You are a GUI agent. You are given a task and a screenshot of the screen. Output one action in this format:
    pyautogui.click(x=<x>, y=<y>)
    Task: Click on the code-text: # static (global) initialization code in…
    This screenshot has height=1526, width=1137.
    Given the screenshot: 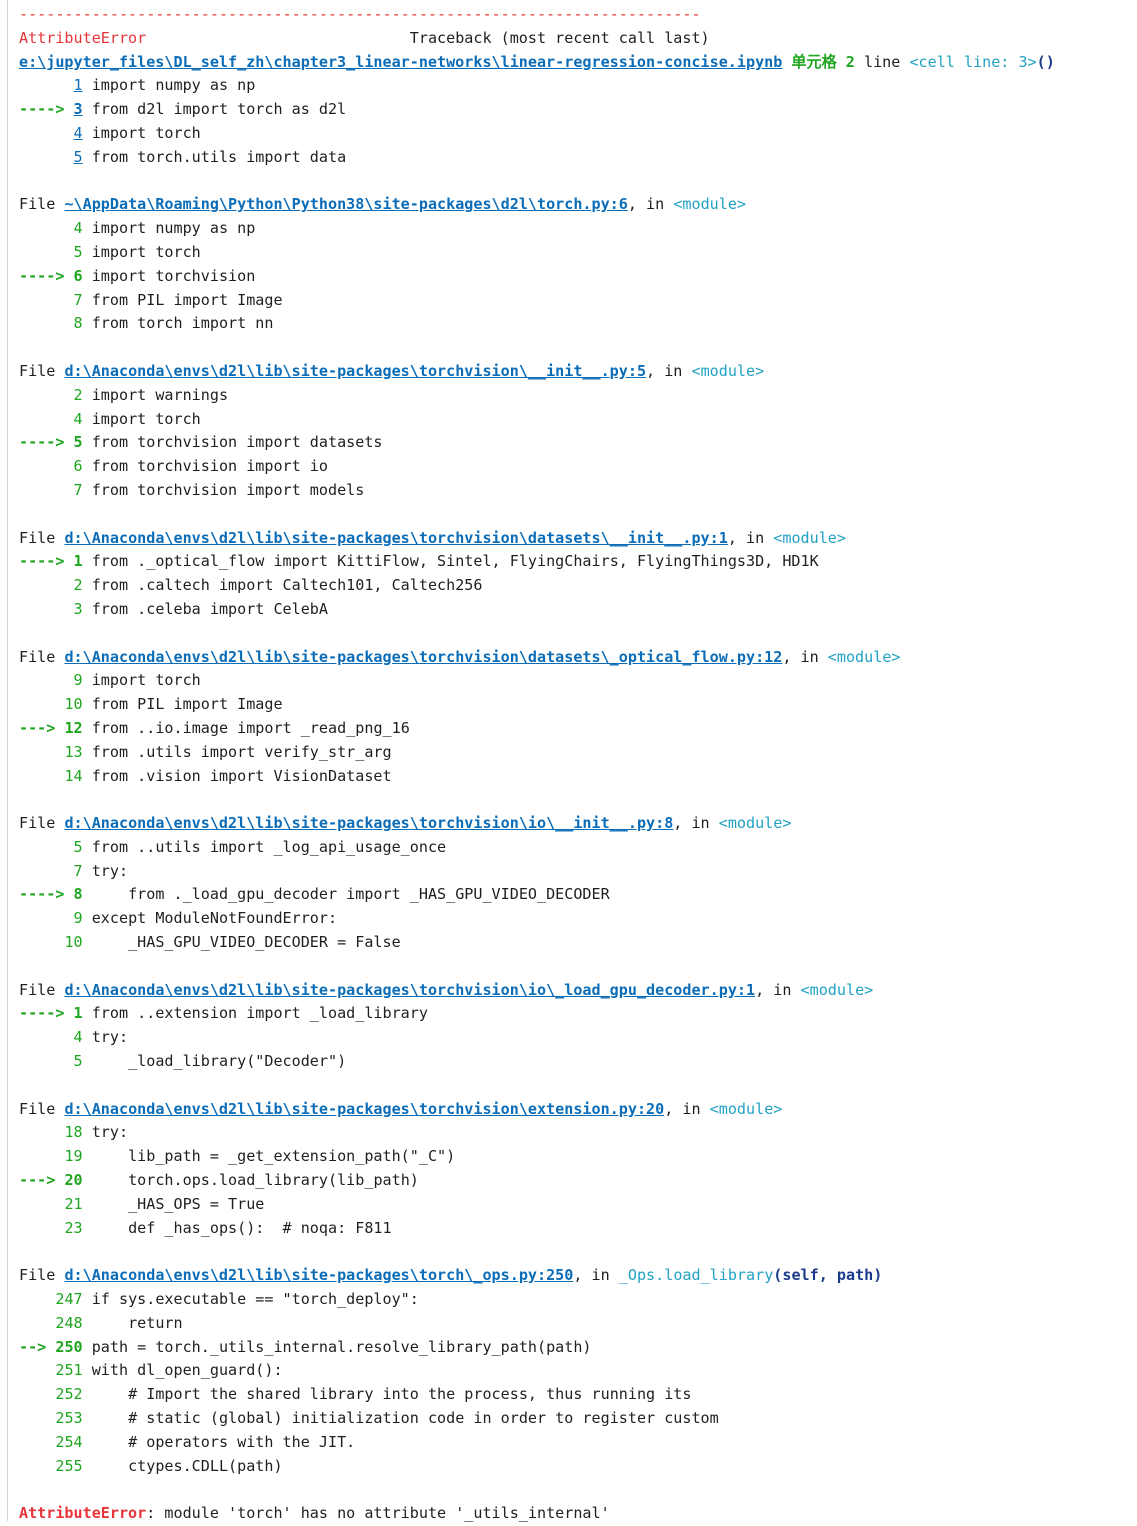 What is the action you would take?
    pyautogui.click(x=405, y=1418)
    